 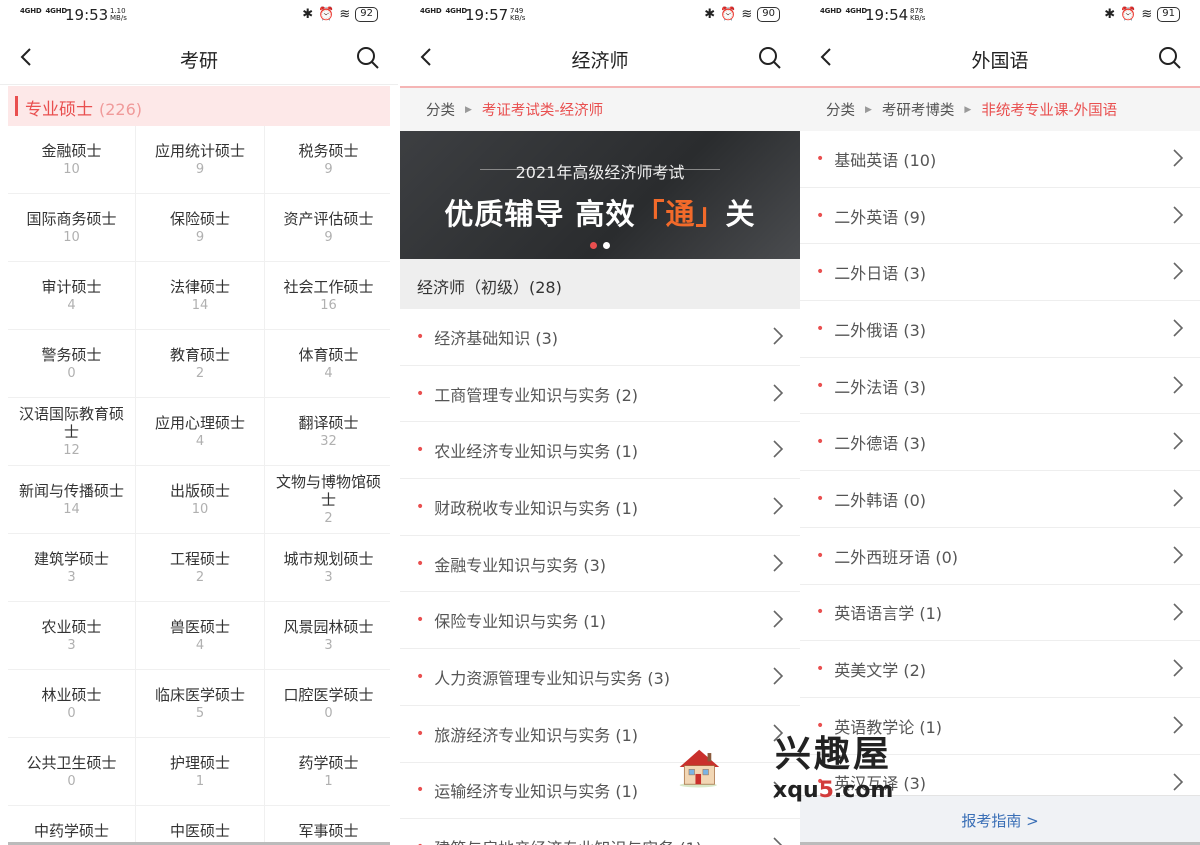 I want to click on category-cell: 审计硕士 4, so click(x=71, y=295).